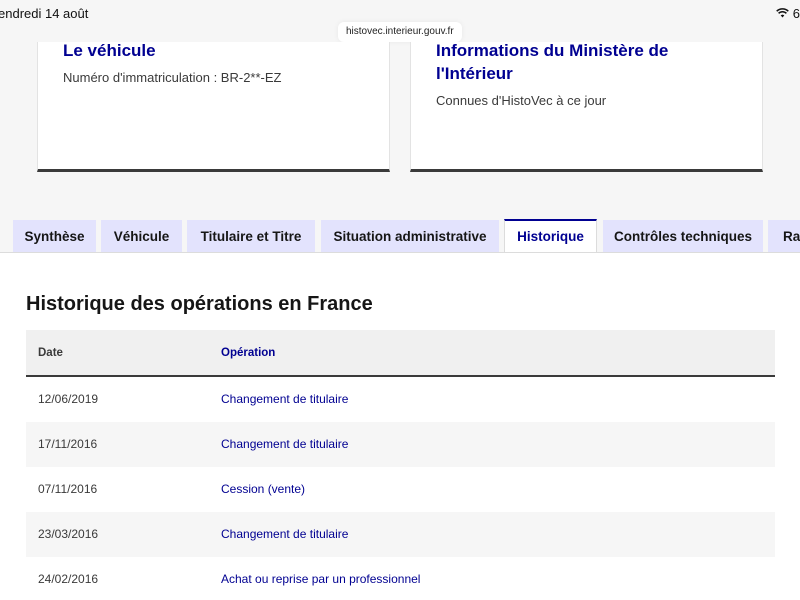  I want to click on table-row: 12/06/2019 Changement de titulaire, so click(400, 399).